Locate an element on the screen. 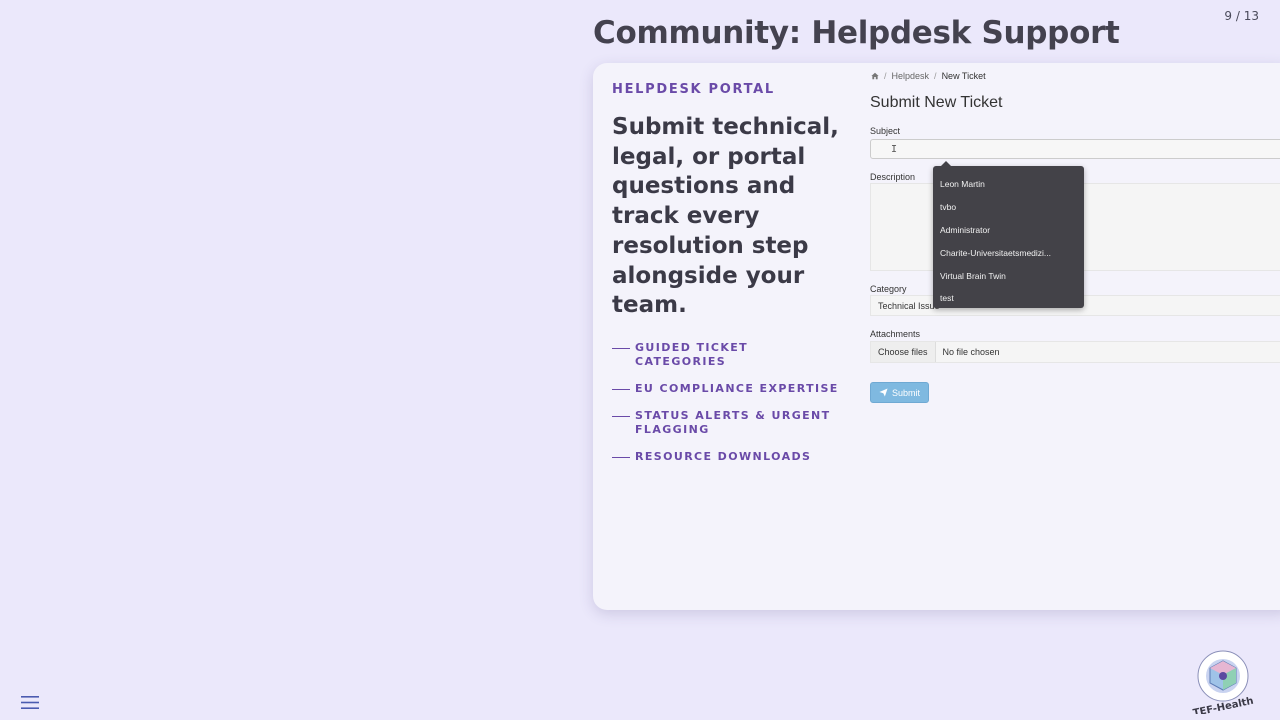 This screenshot has width=1280, height=720. category-label: Category is located at coordinates (888, 289).